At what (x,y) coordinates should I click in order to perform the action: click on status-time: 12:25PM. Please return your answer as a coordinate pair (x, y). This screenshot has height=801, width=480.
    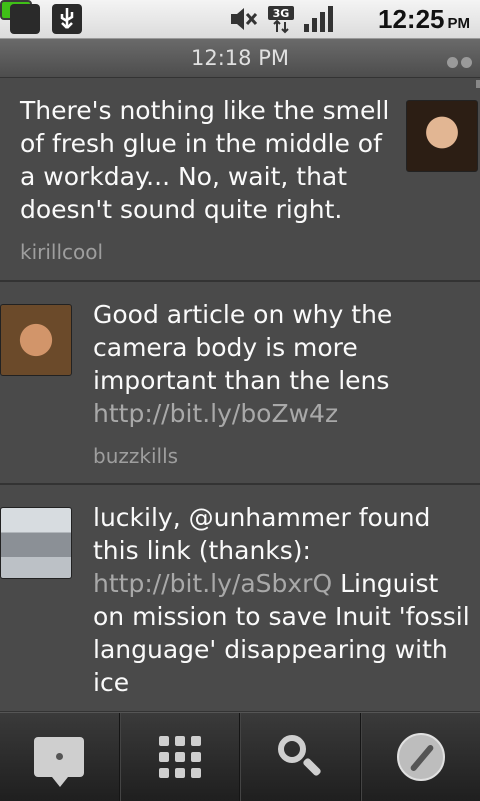
    Looking at the image, I should click on (424, 19).